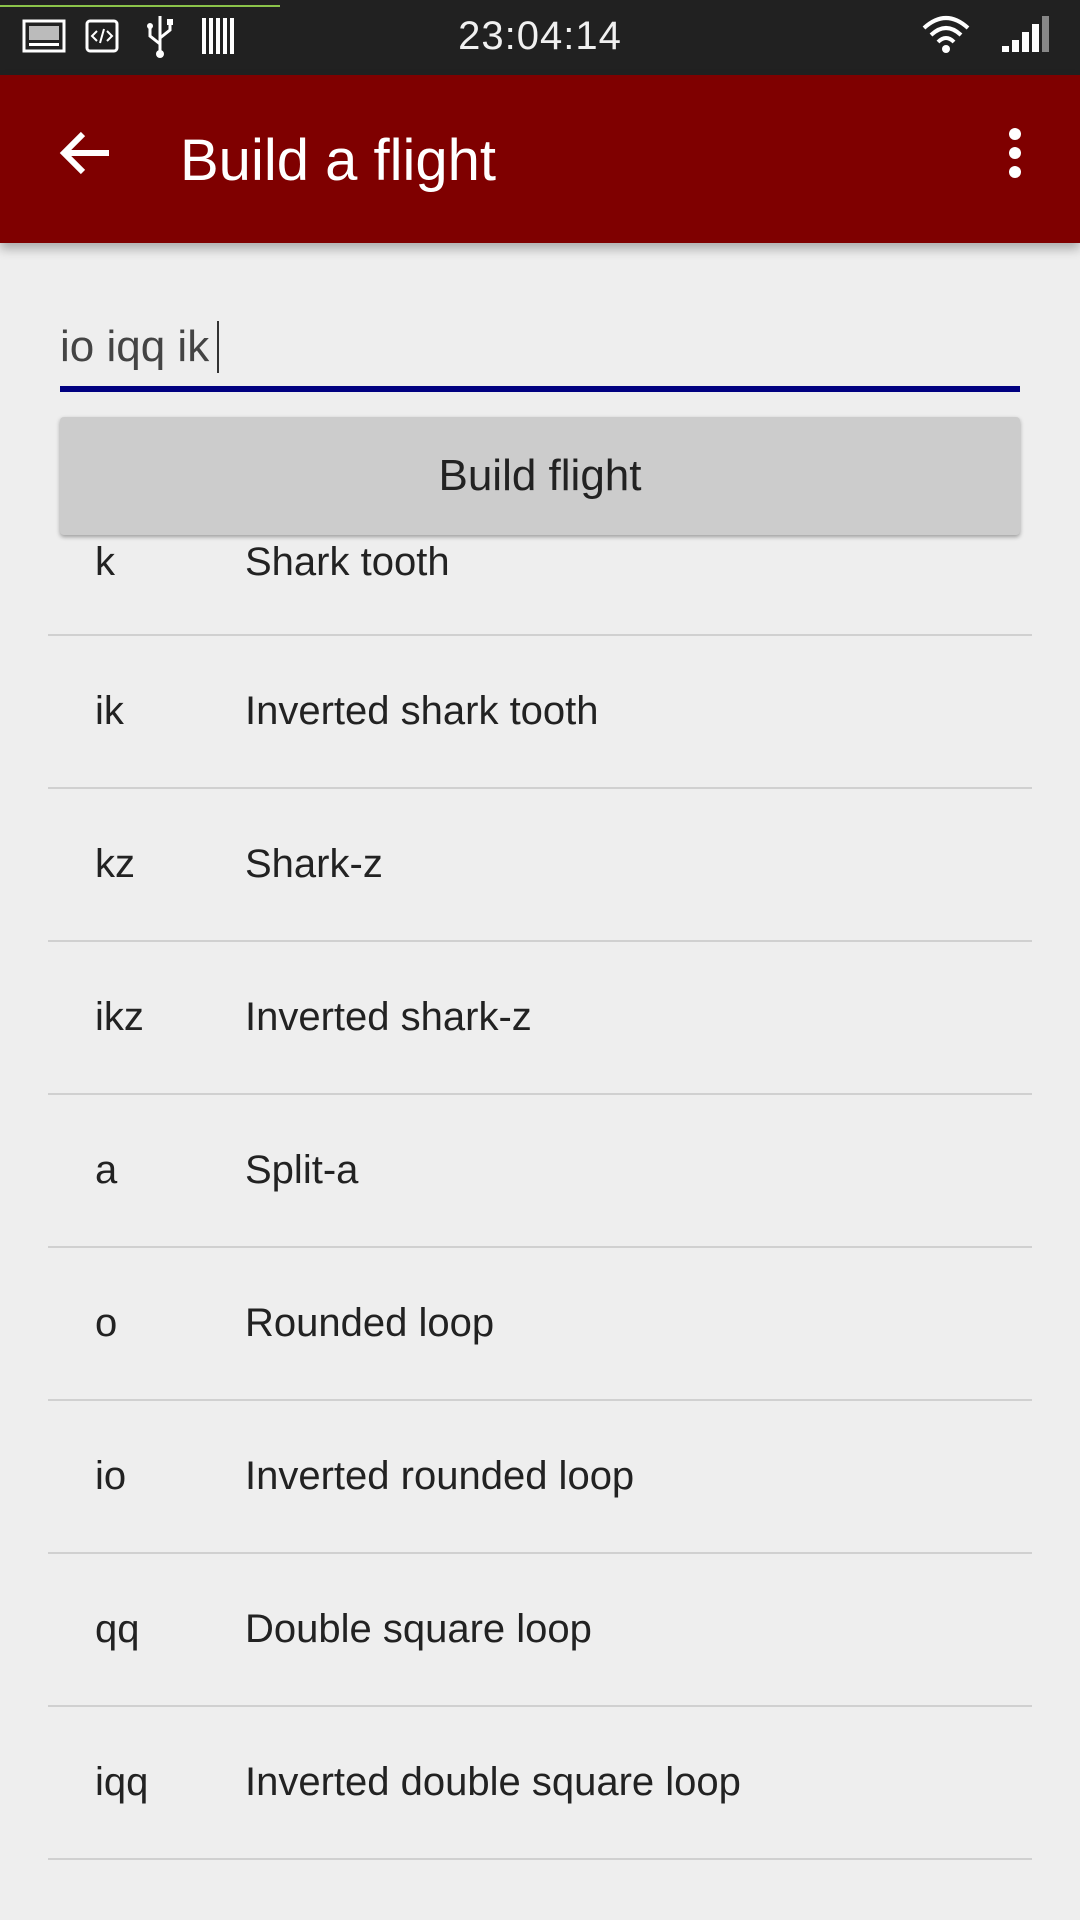 This screenshot has height=1920, width=1080. Describe the element at coordinates (985, 36) in the screenshot. I see `status-right-icons` at that location.